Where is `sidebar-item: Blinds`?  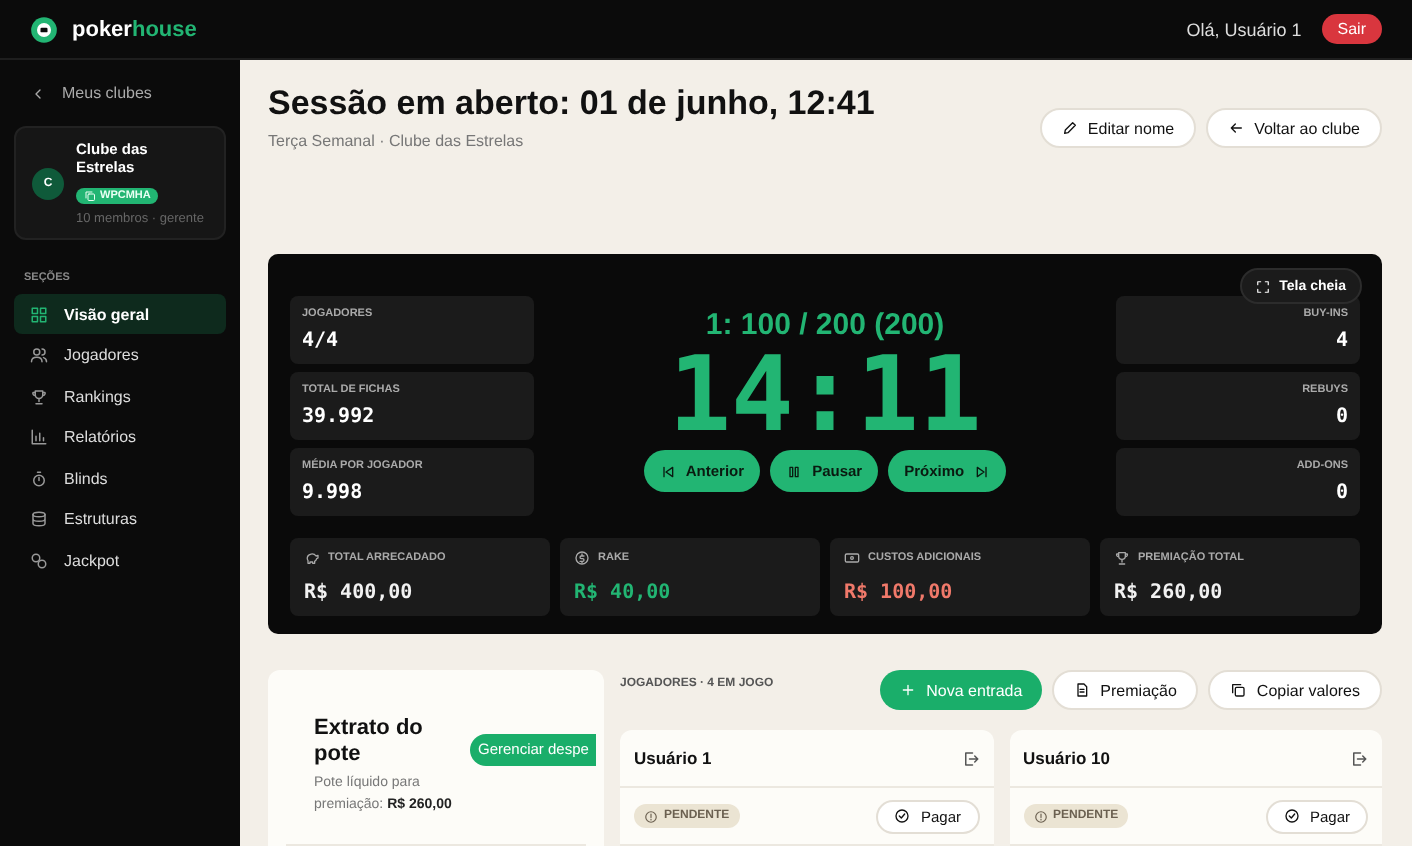 sidebar-item: Blinds is located at coordinates (120, 478).